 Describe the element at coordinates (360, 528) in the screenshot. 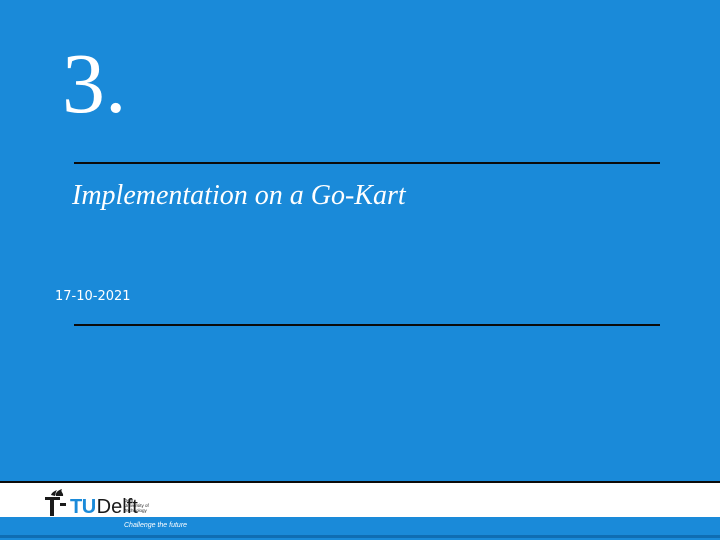

I see `footer-band` at that location.